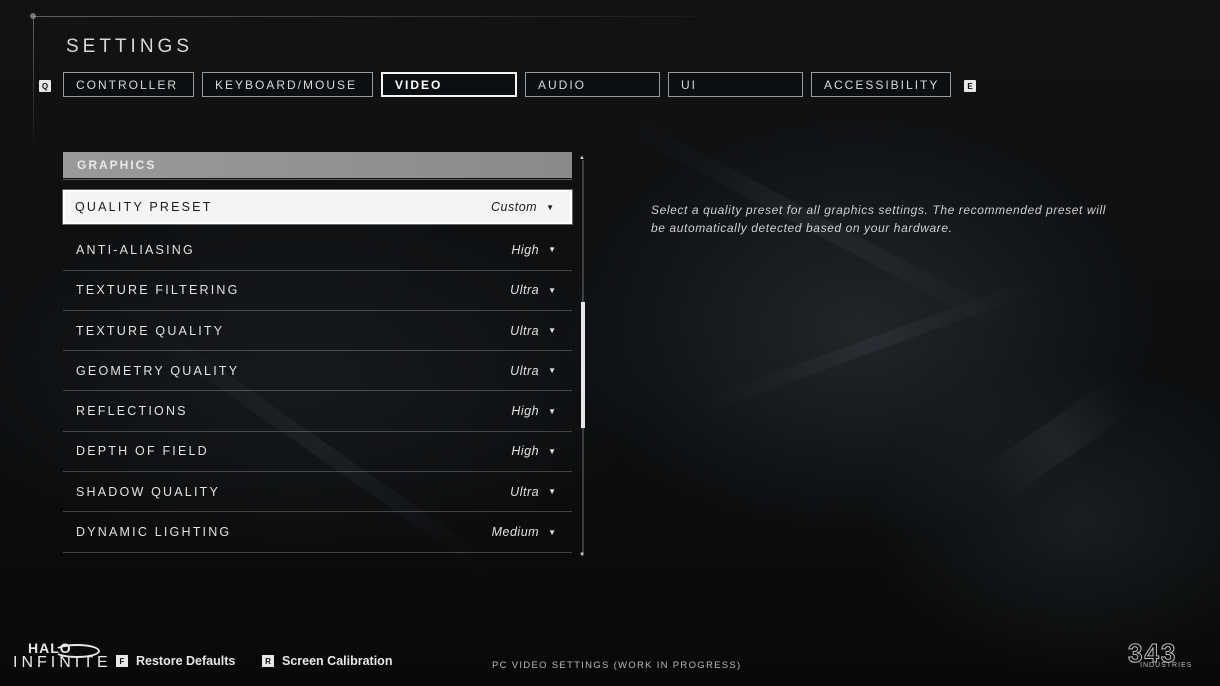 This screenshot has width=1220, height=686. What do you see at coordinates (158, 370) in the screenshot?
I see `setting-label: GEOMETRY QUALITY` at bounding box center [158, 370].